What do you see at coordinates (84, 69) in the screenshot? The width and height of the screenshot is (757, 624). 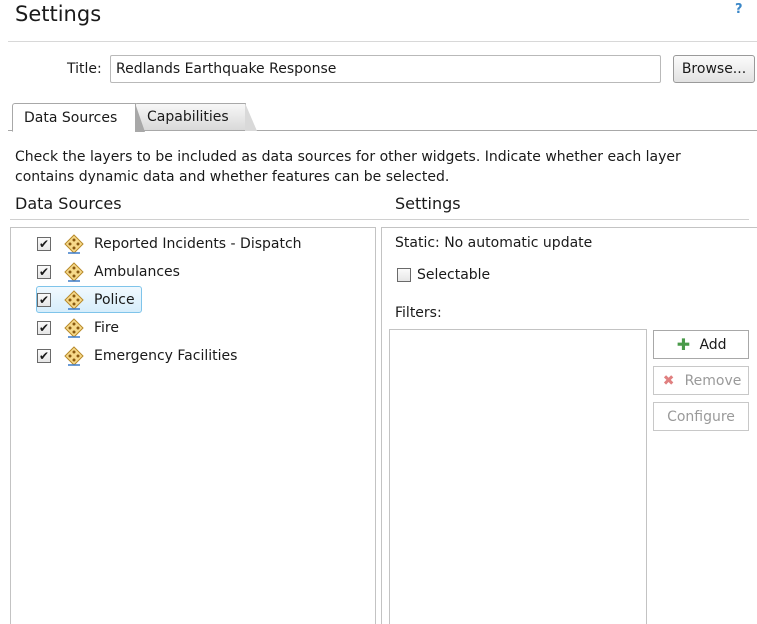 I see `title-label: Title:` at bounding box center [84, 69].